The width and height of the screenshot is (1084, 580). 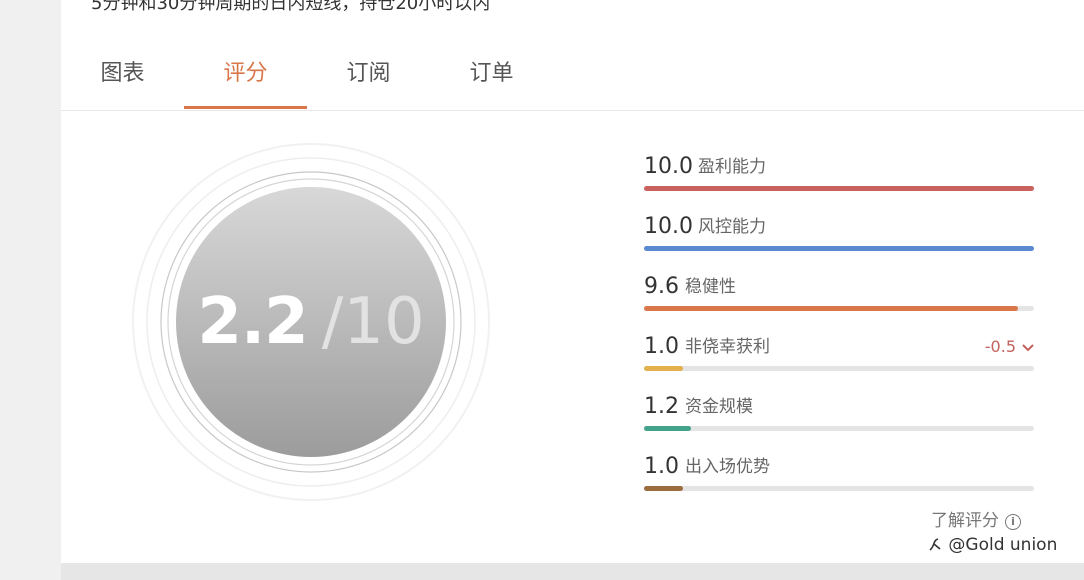 What do you see at coordinates (732, 167) in the screenshot?
I see `metric-label: 盈利能力` at bounding box center [732, 167].